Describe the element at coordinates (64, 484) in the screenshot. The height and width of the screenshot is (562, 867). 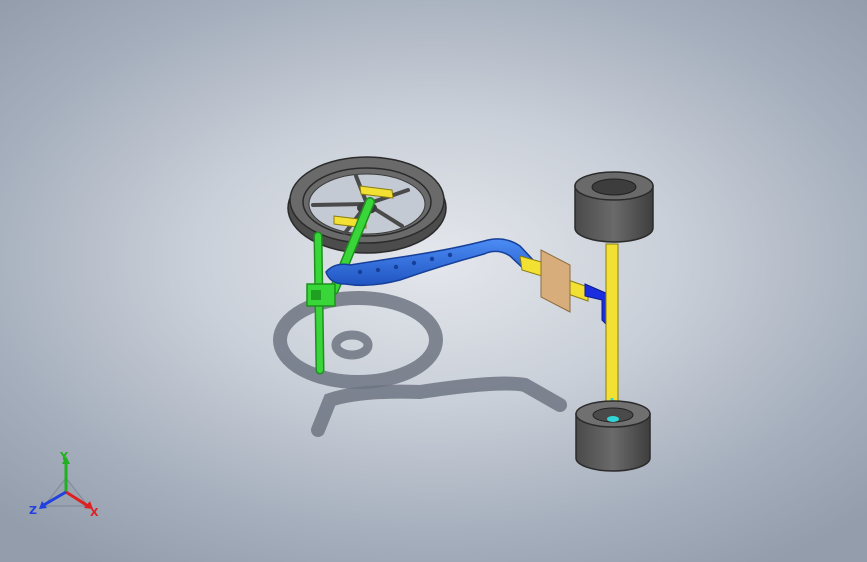
I see `coordinate-triad: Y X Z` at that location.